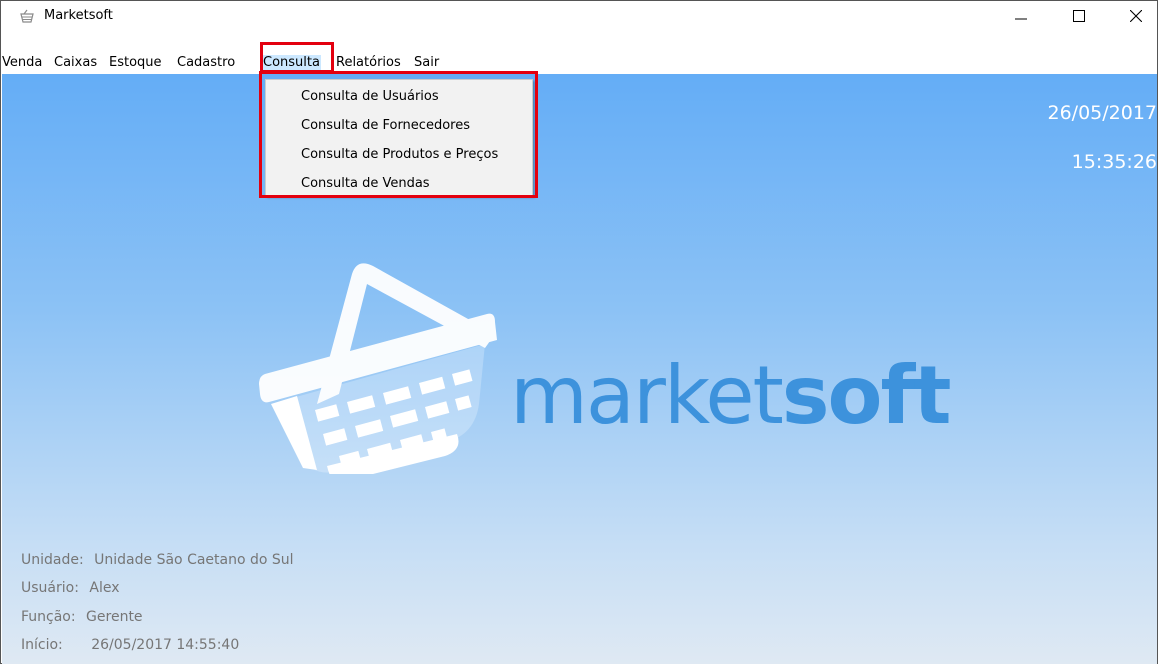 Image resolution: width=1158 pixels, height=664 pixels. Describe the element at coordinates (82, 617) in the screenshot. I see `info-funcao: Função: Gerente` at that location.